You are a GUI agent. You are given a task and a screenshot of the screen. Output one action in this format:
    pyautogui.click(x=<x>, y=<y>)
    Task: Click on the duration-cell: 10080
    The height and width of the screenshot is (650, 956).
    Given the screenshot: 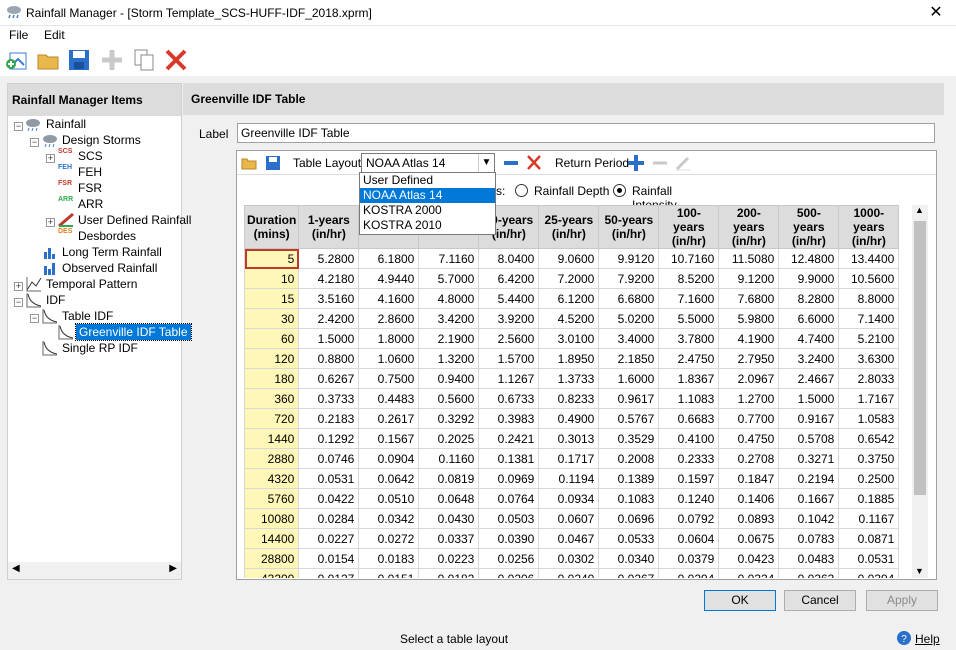 What is the action you would take?
    pyautogui.click(x=272, y=518)
    